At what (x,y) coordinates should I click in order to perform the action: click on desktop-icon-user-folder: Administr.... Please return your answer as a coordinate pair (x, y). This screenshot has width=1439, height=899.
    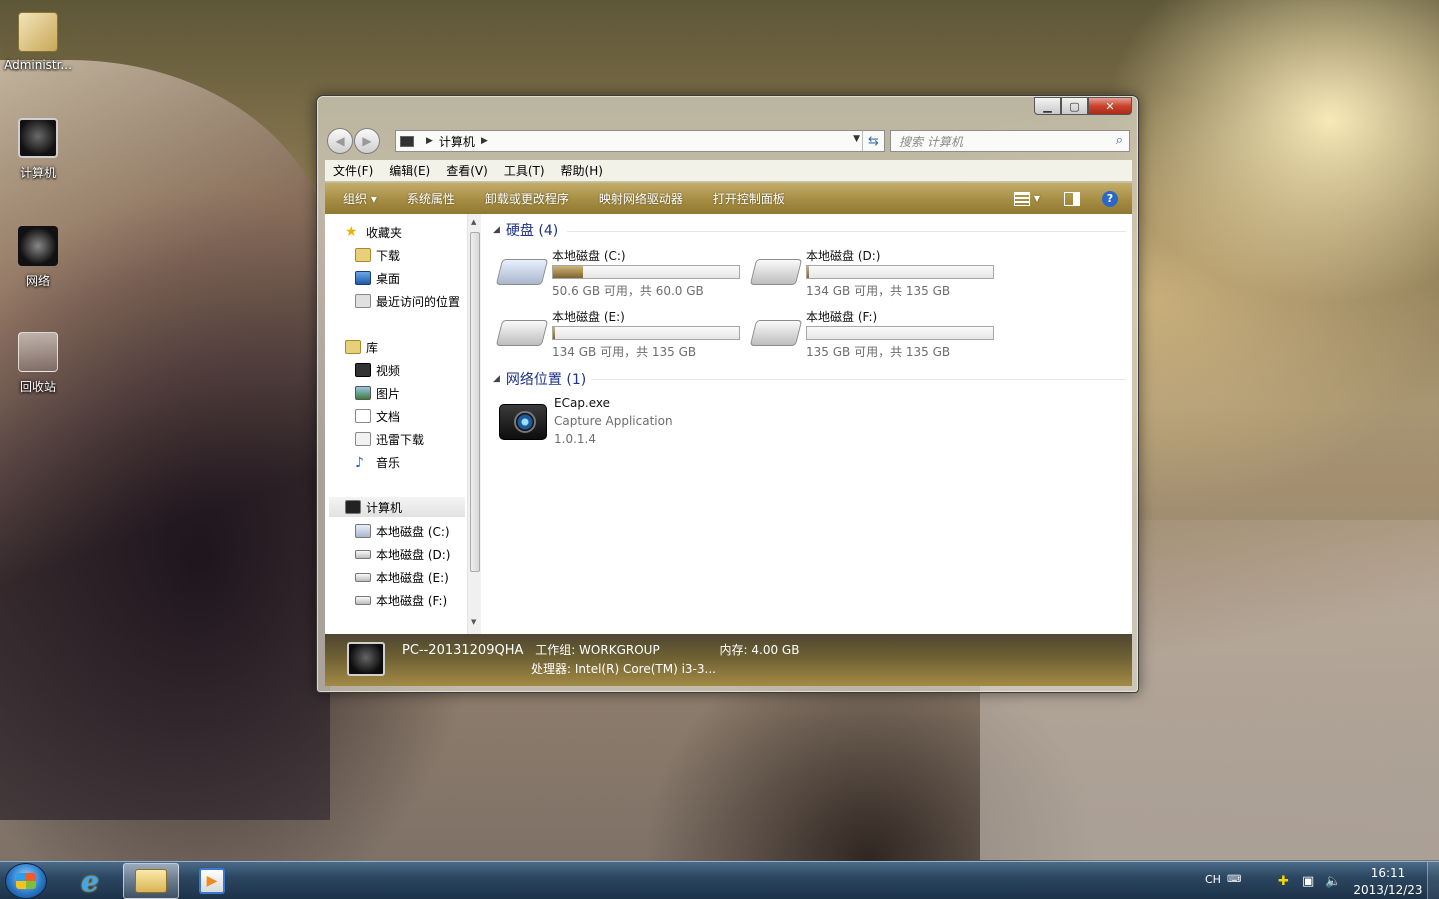
    Looking at the image, I should click on (38, 42).